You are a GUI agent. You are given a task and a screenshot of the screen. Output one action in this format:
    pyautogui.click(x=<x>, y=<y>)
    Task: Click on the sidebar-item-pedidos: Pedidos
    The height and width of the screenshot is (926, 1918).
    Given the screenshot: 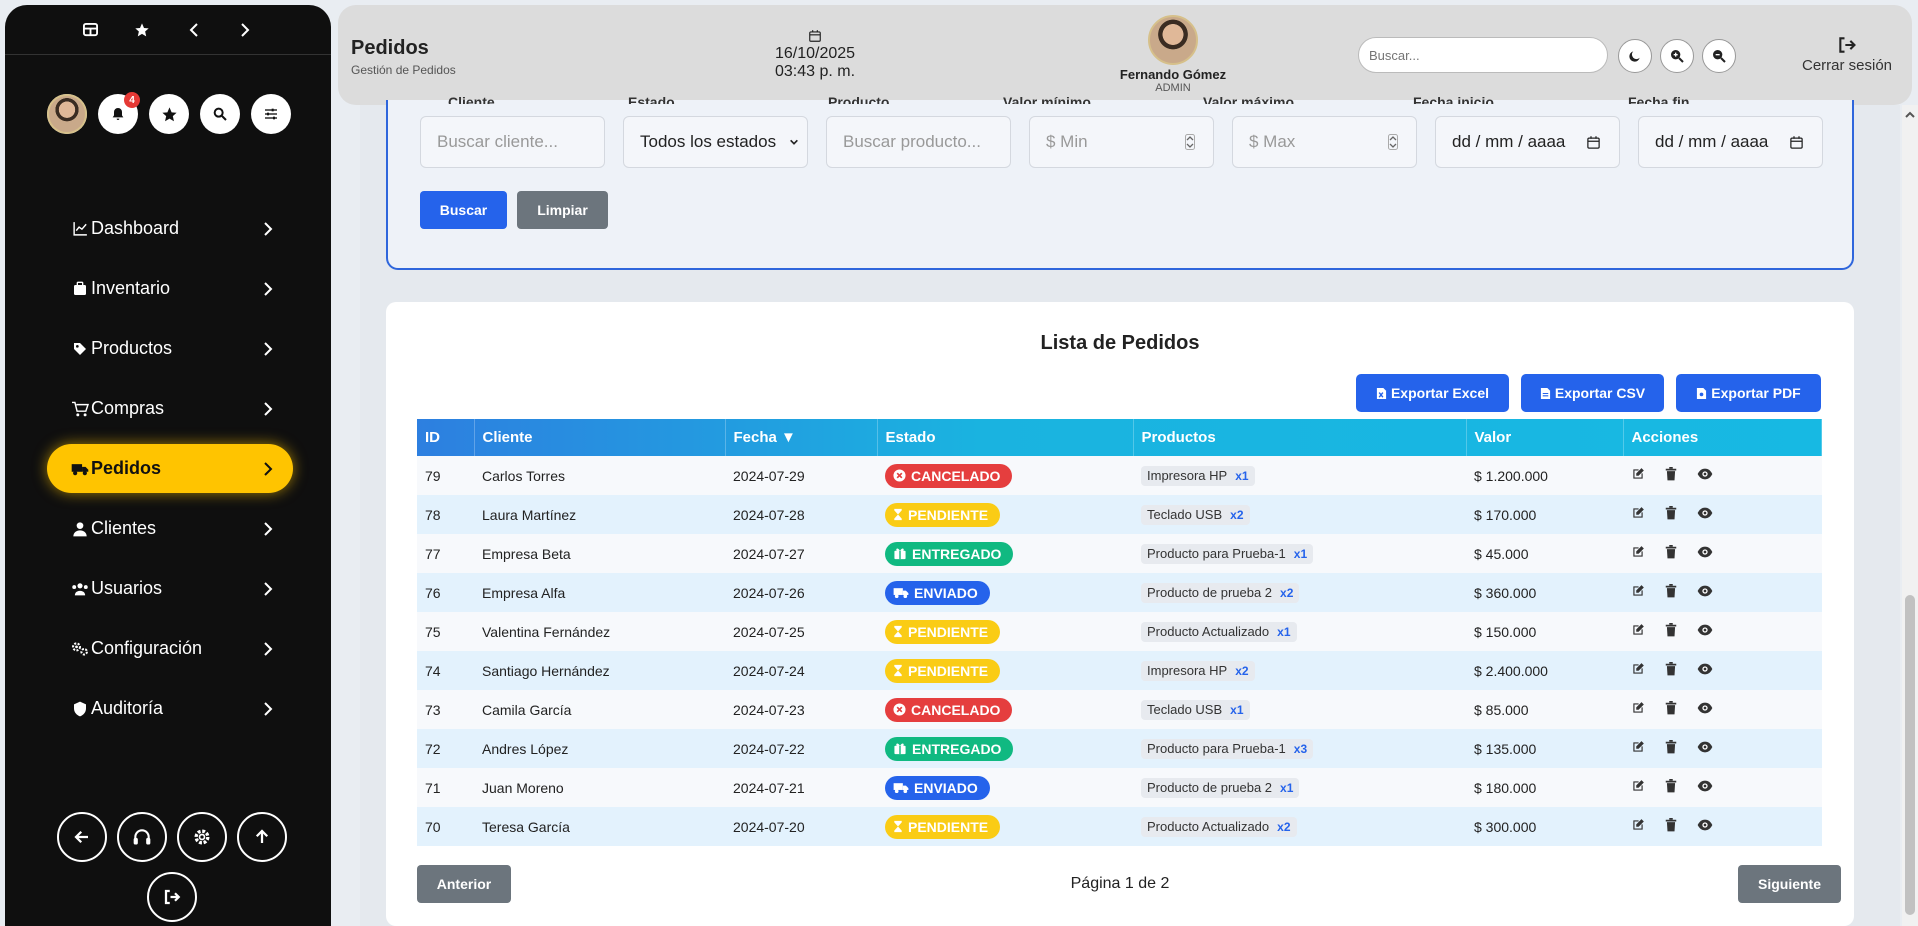 What is the action you would take?
    pyautogui.click(x=170, y=468)
    